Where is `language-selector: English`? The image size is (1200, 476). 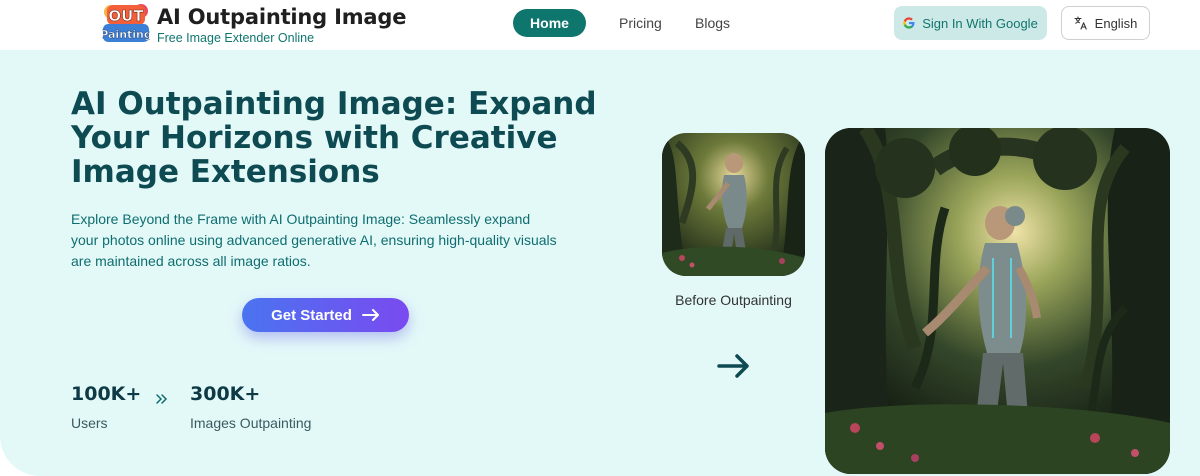
language-selector: English is located at coordinates (1105, 23).